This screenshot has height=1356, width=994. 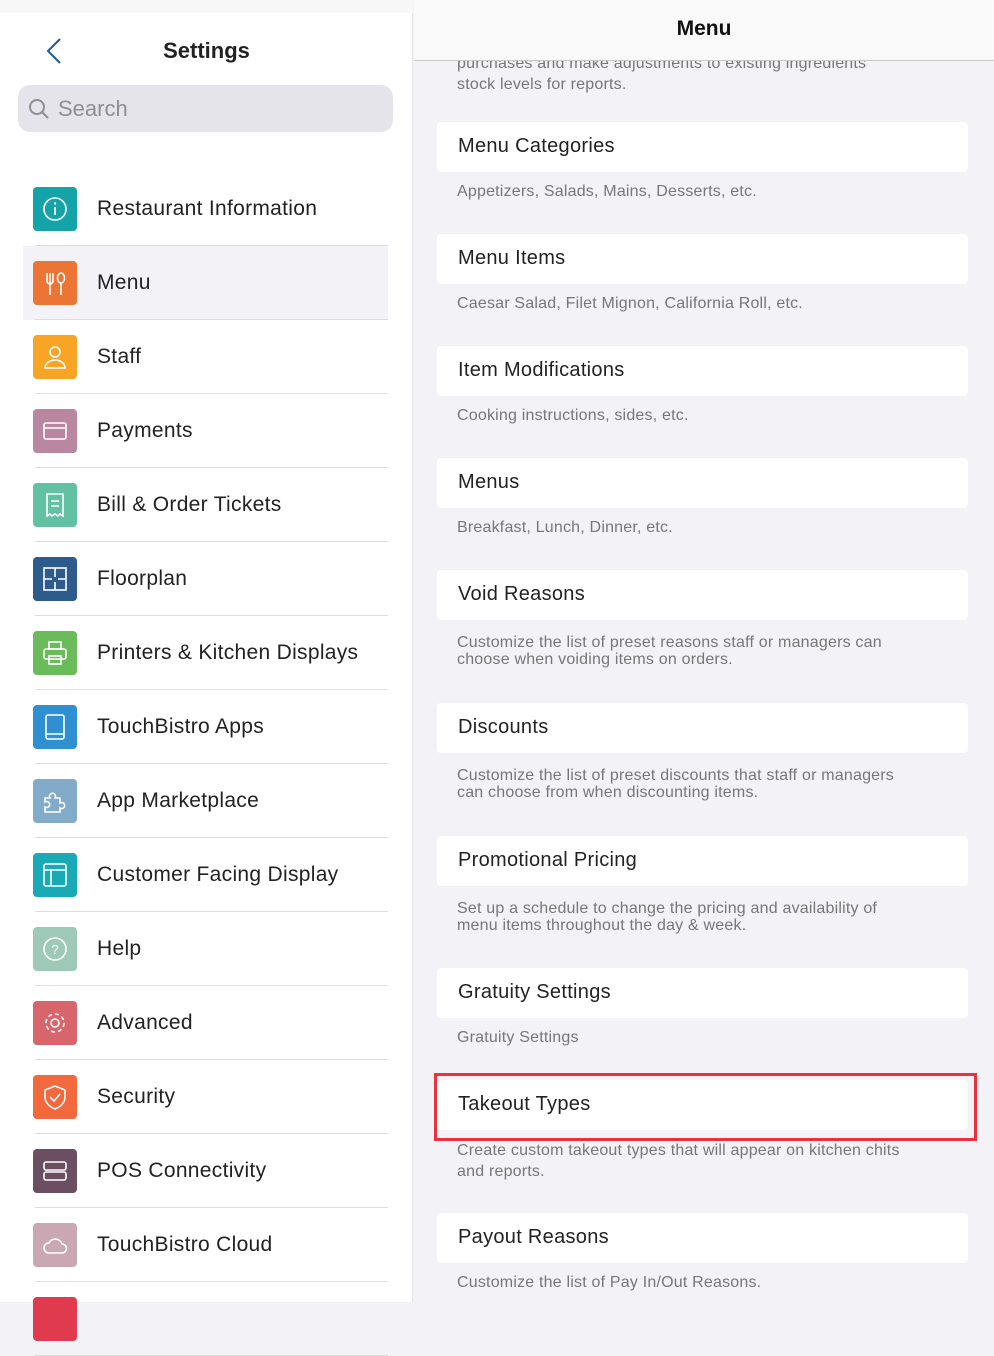 I want to click on sidebar-item-label: Advanced, so click(x=145, y=1022).